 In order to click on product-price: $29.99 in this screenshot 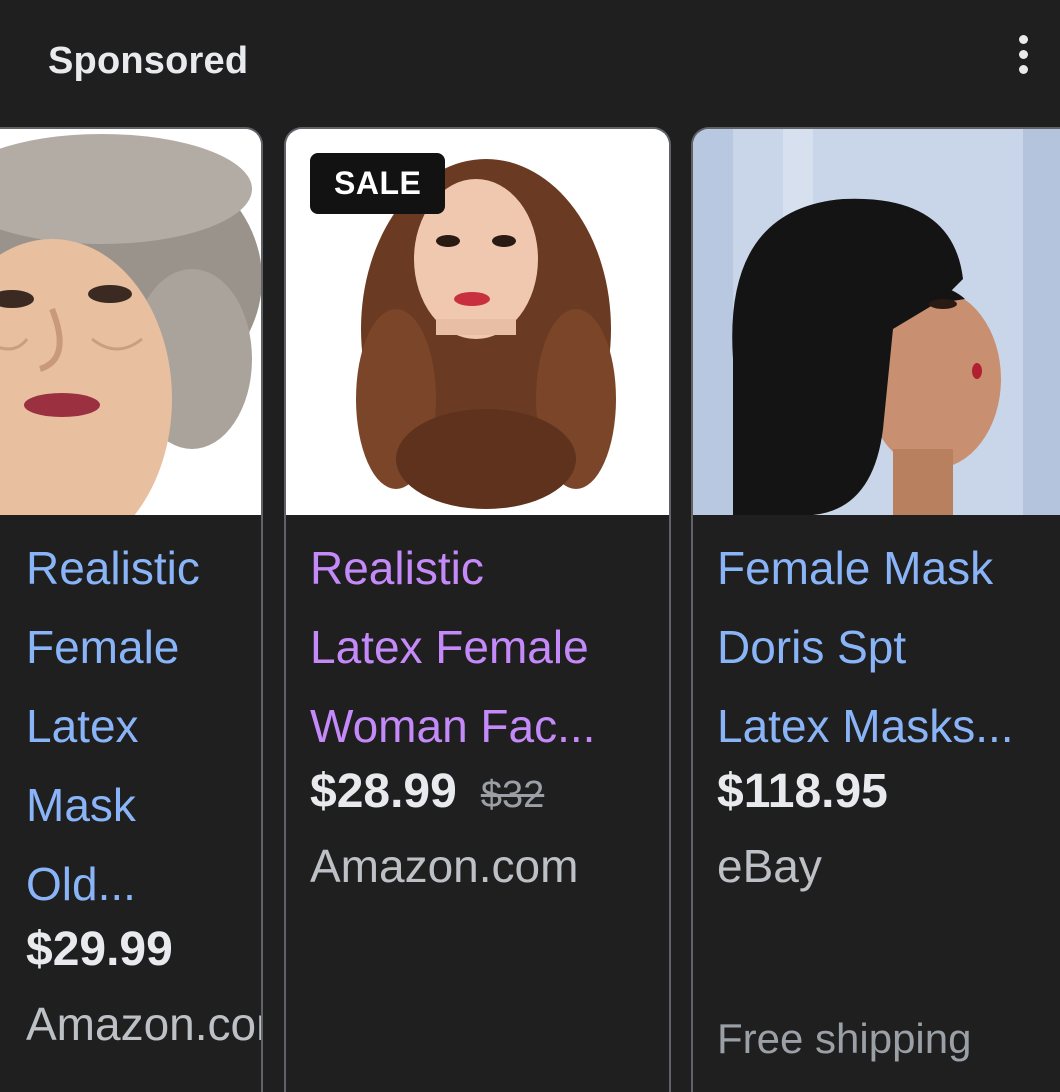, I will do `click(99, 949)`.